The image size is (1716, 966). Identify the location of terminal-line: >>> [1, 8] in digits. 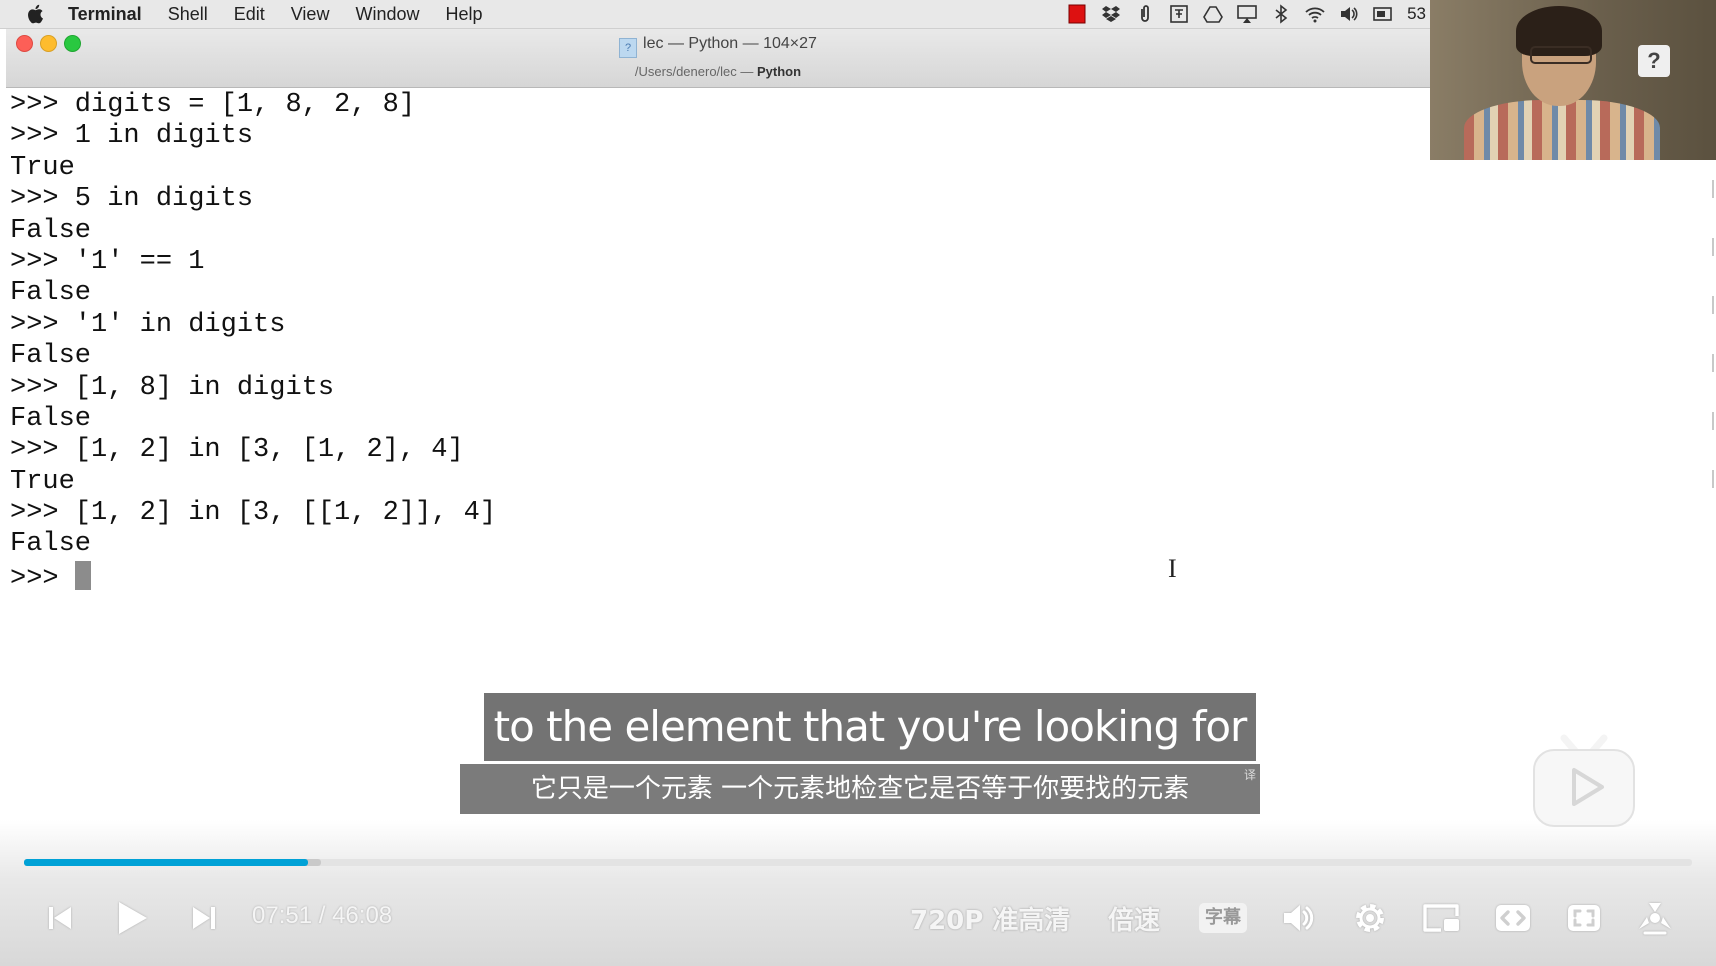
(172, 387).